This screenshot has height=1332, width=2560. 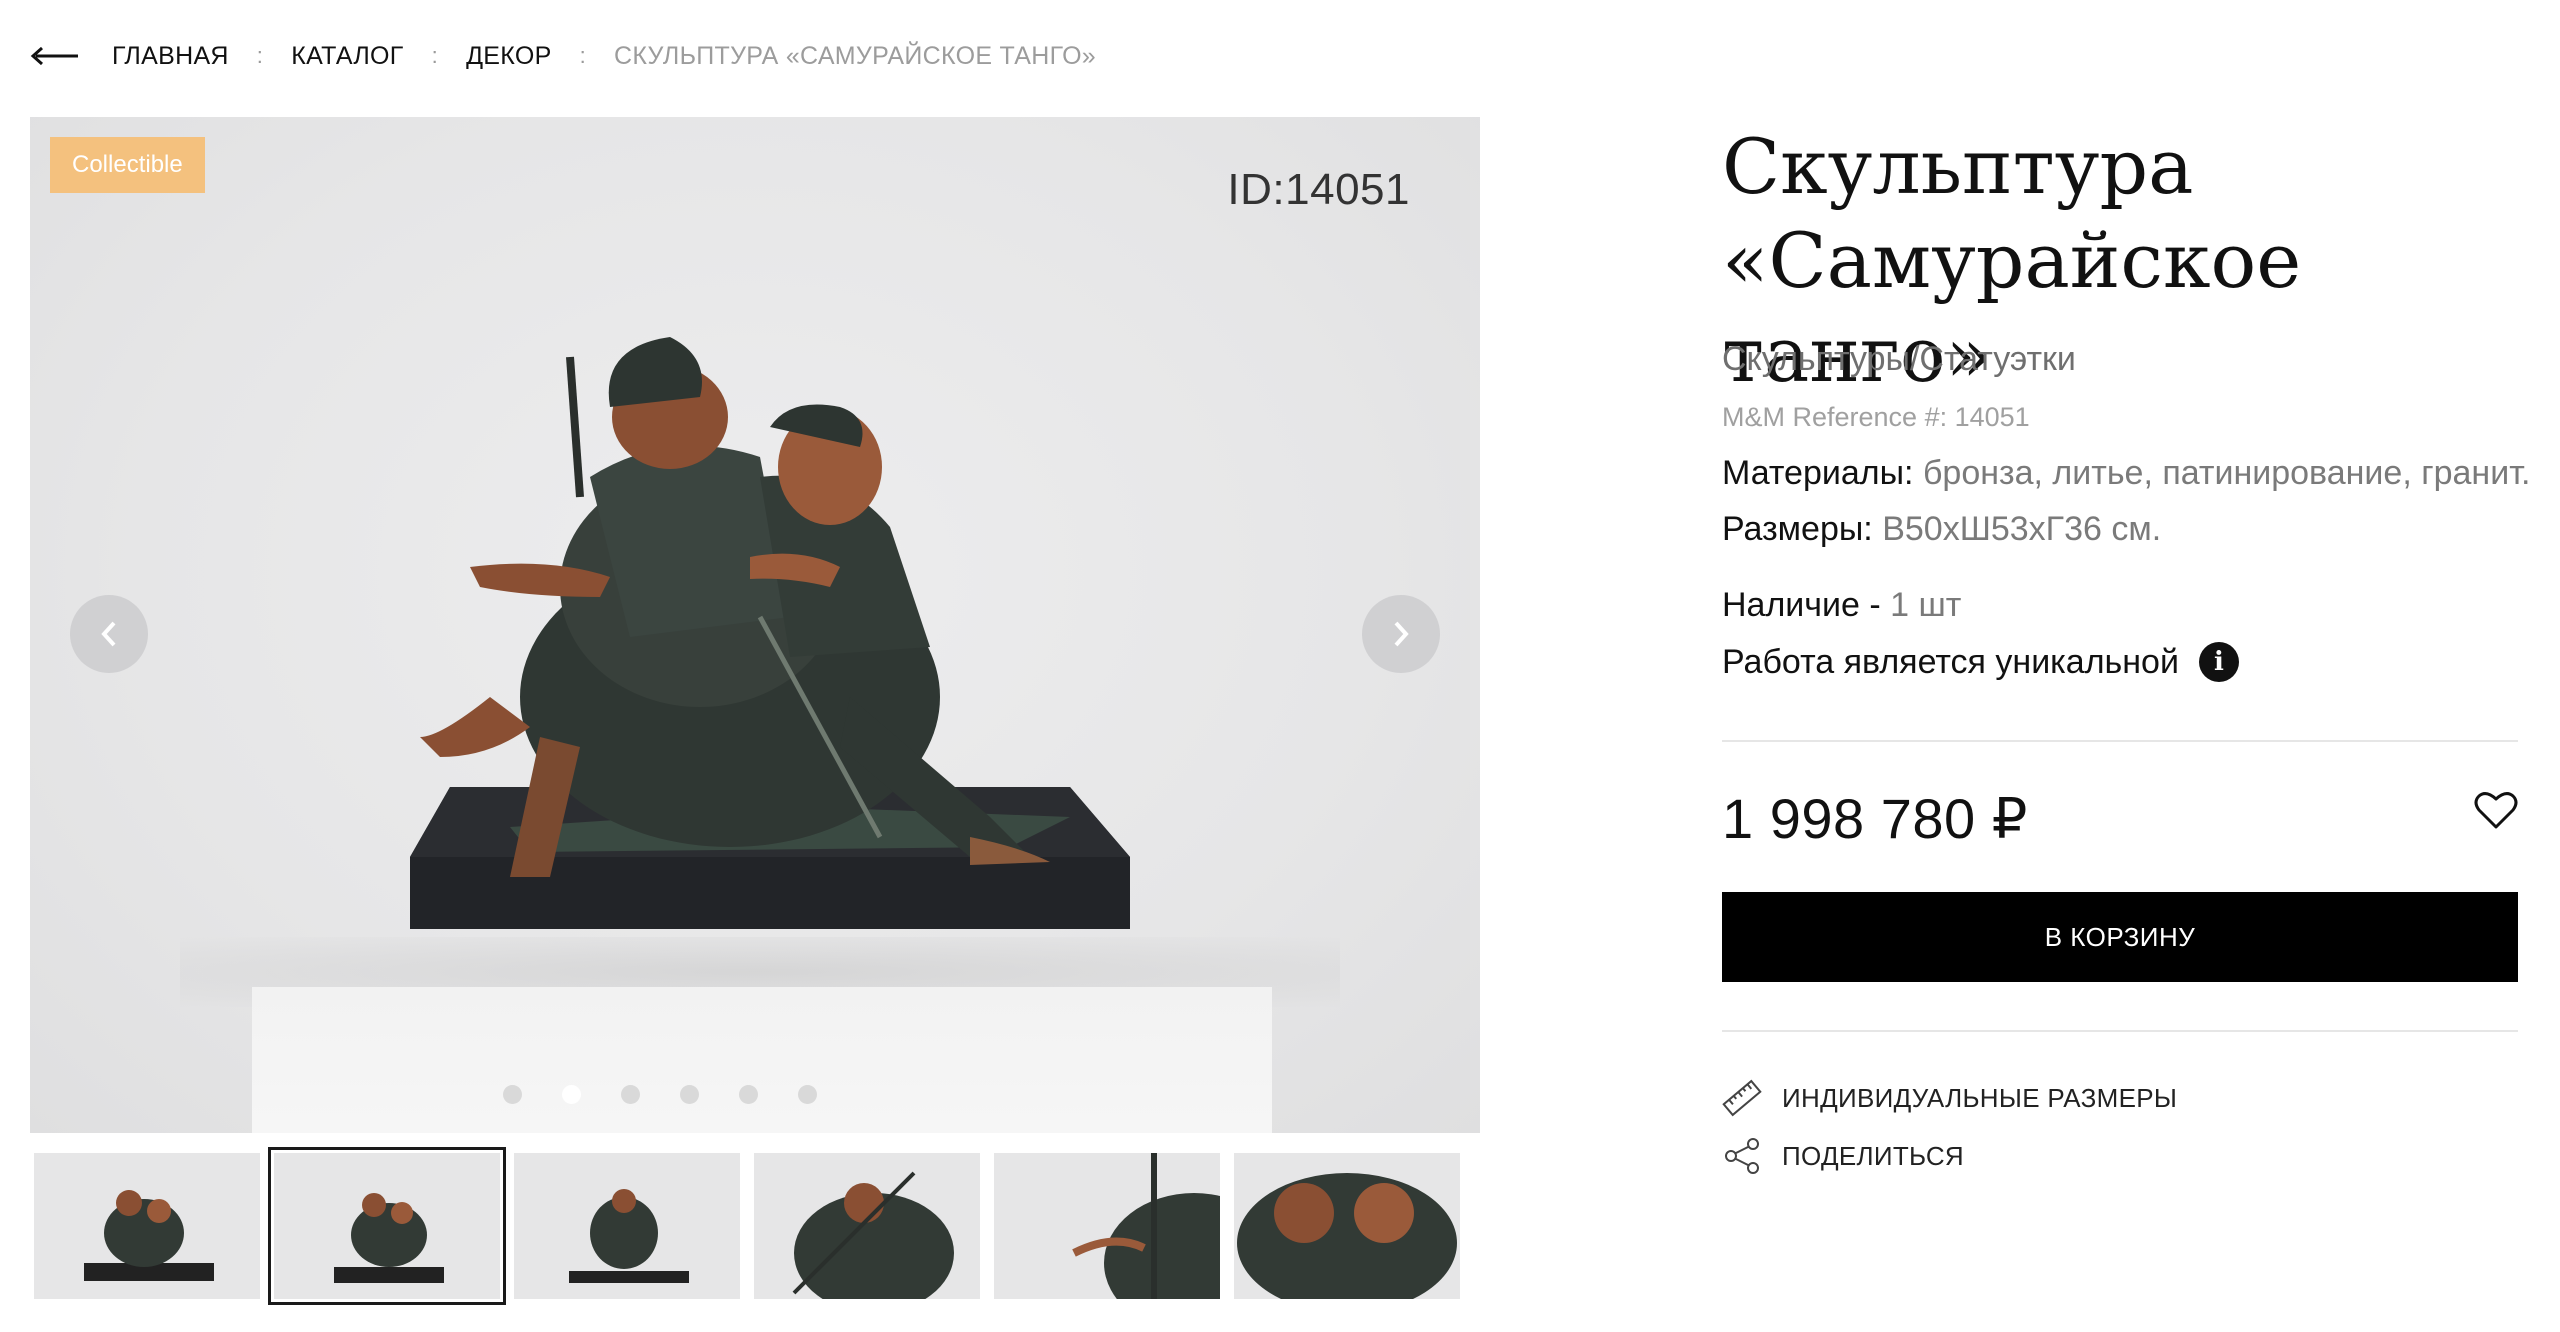 I want to click on product-reference: M&M Reference #: 14051, so click(x=1876, y=417).